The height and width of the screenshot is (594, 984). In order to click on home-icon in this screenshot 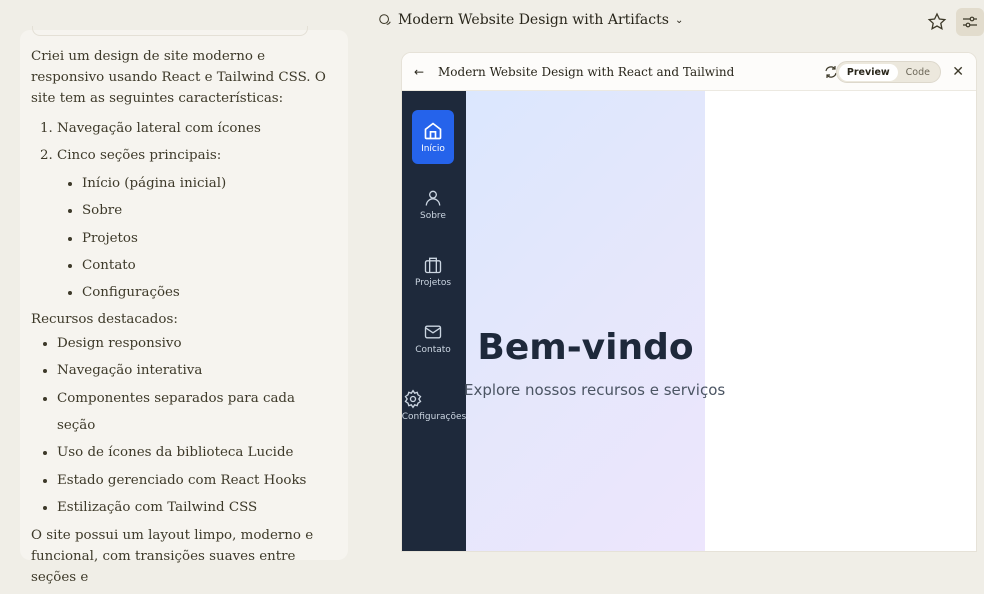, I will do `click(433, 130)`.